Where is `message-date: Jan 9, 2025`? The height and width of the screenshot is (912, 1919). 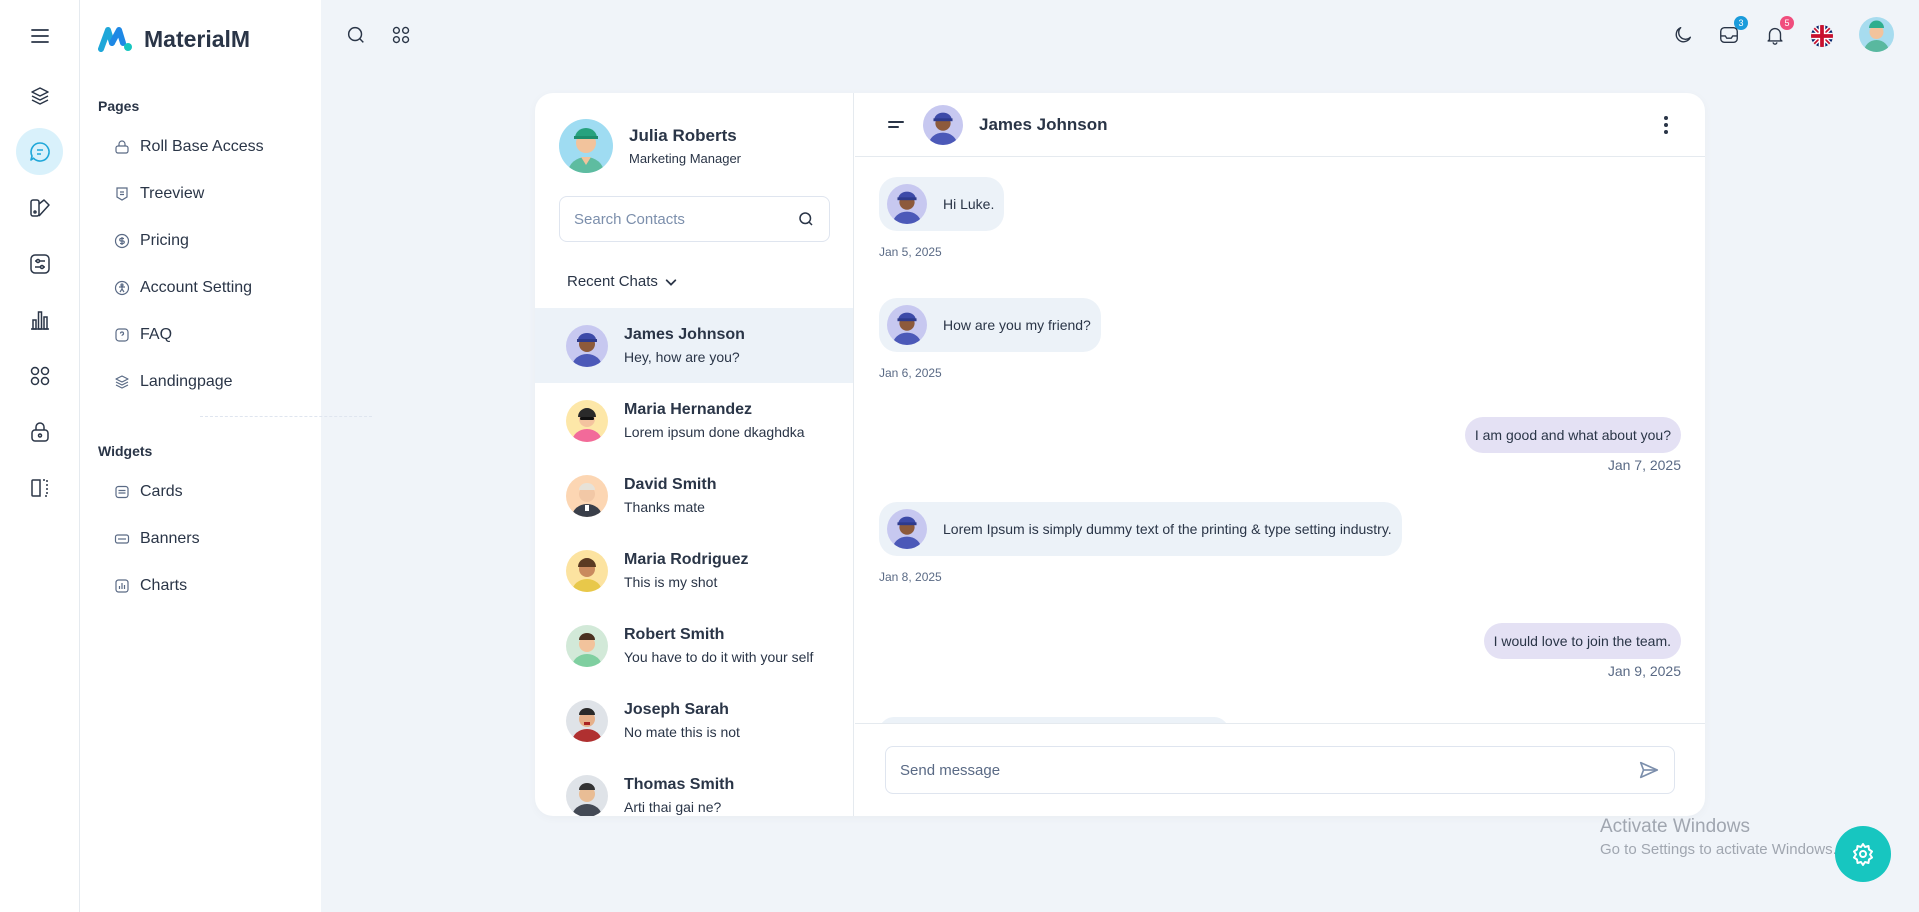 message-date: Jan 9, 2025 is located at coordinates (1644, 671).